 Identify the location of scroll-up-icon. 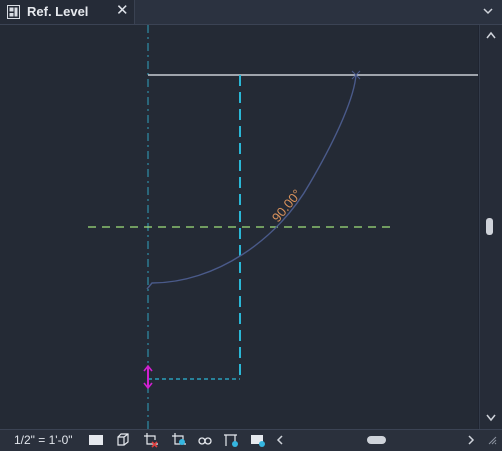
(491, 35).